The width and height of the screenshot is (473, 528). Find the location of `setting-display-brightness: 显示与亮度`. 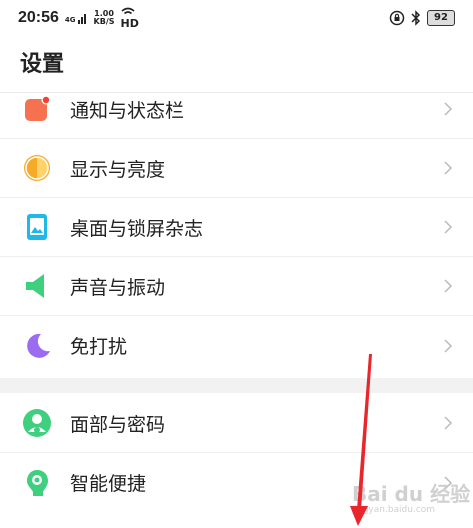

setting-display-brightness: 显示与亮度 is located at coordinates (236, 168).